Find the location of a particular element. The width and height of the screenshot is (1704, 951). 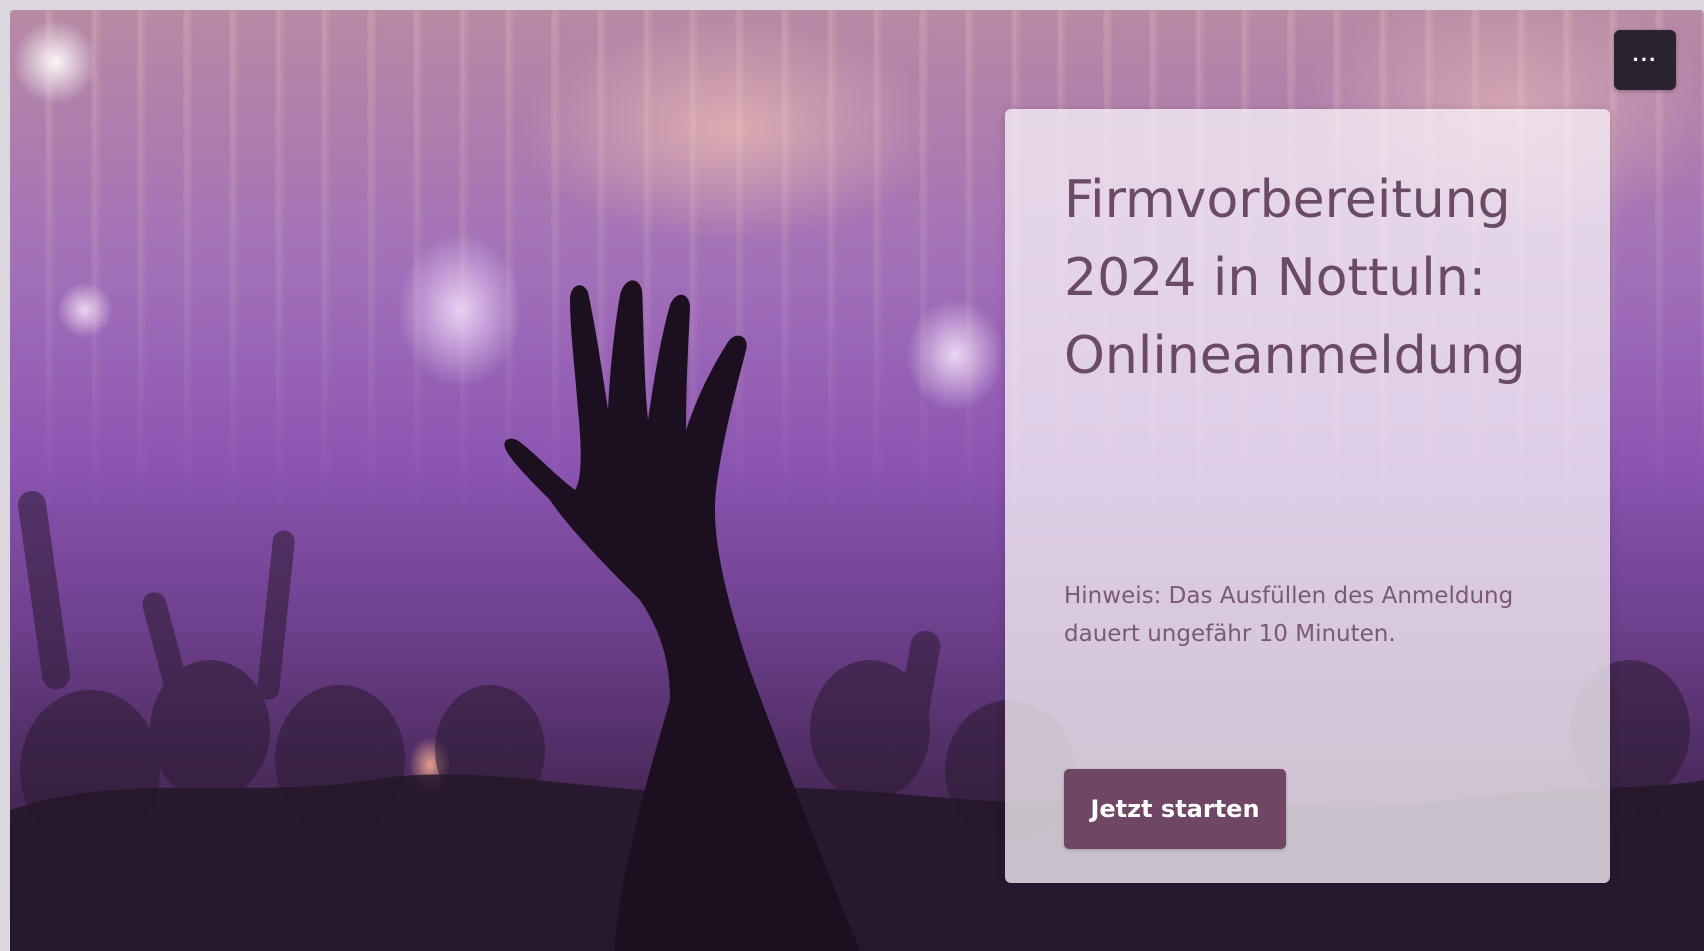

start-button: Jetzt starten is located at coordinates (1175, 809).